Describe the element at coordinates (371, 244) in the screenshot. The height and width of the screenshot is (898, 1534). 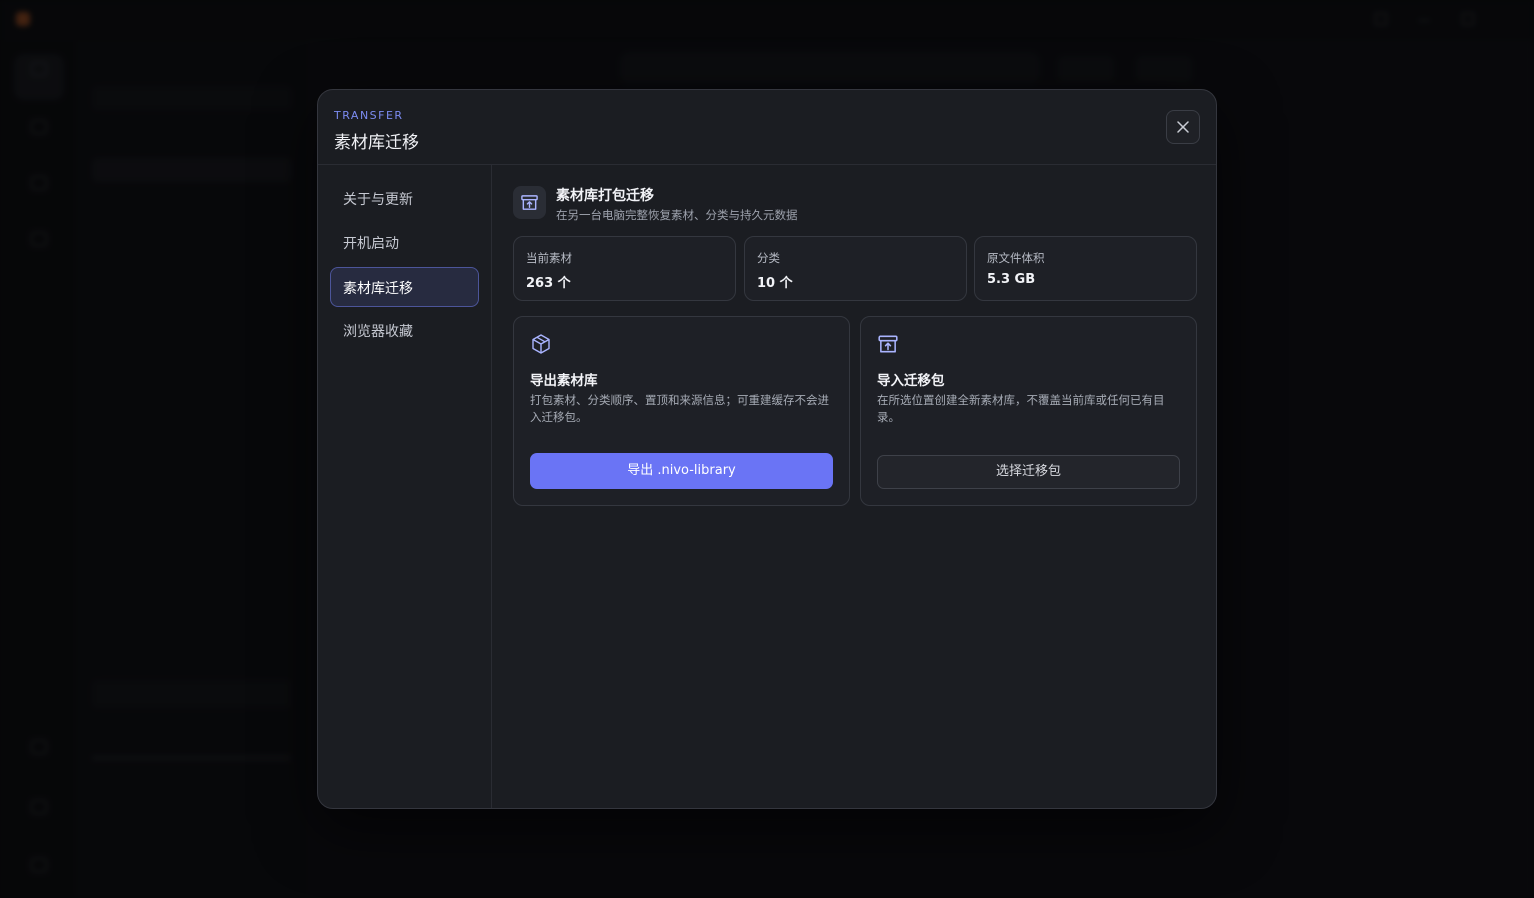
I see `nav-item-label: 开机启动` at that location.